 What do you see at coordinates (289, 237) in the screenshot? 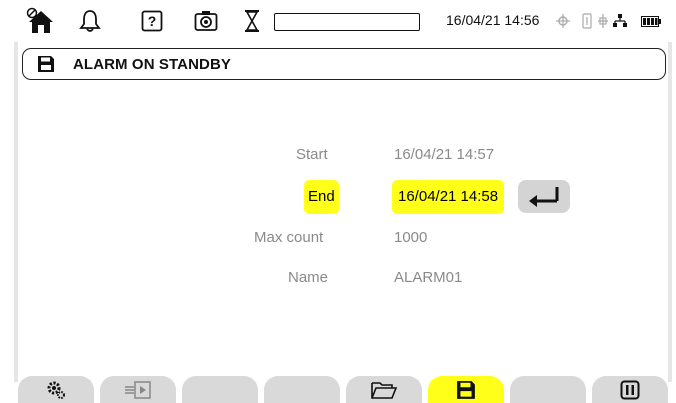
I see `max-count-label: Max count` at bounding box center [289, 237].